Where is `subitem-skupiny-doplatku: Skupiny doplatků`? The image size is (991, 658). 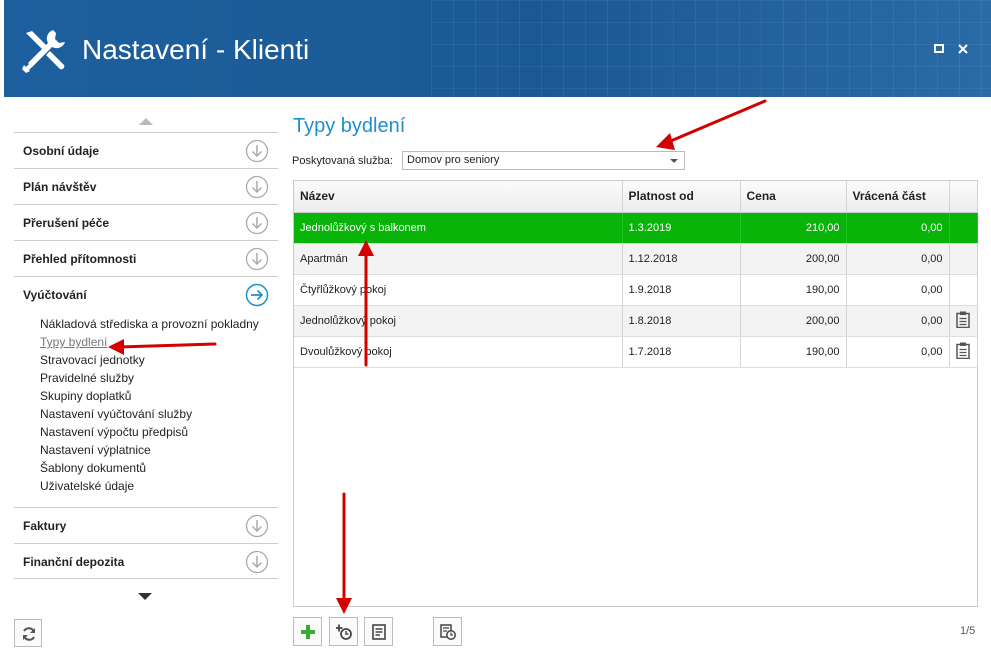
subitem-skupiny-doplatku: Skupiny doplatků is located at coordinates (155, 396).